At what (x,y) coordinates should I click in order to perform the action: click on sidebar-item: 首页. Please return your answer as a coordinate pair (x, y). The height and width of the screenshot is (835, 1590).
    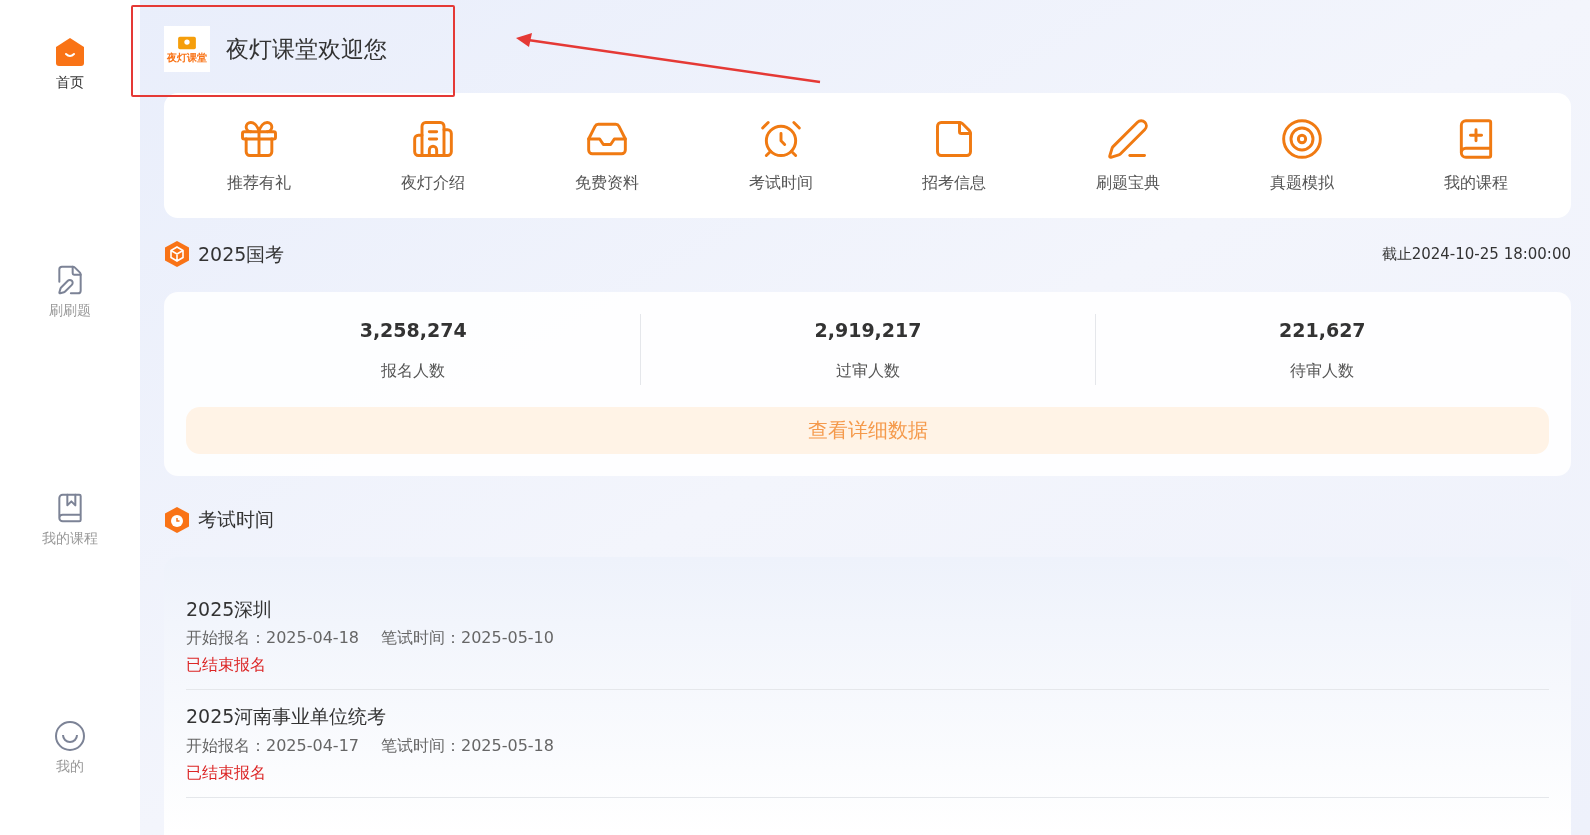
    Looking at the image, I should click on (70, 64).